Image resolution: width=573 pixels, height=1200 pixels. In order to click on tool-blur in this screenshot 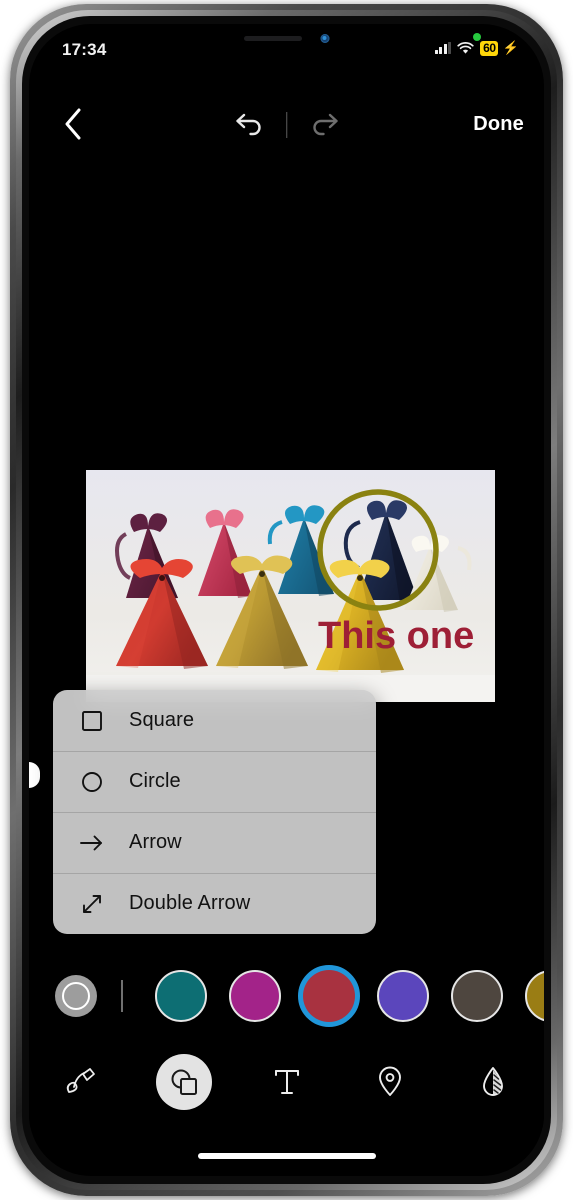, I will do `click(492, 1082)`.